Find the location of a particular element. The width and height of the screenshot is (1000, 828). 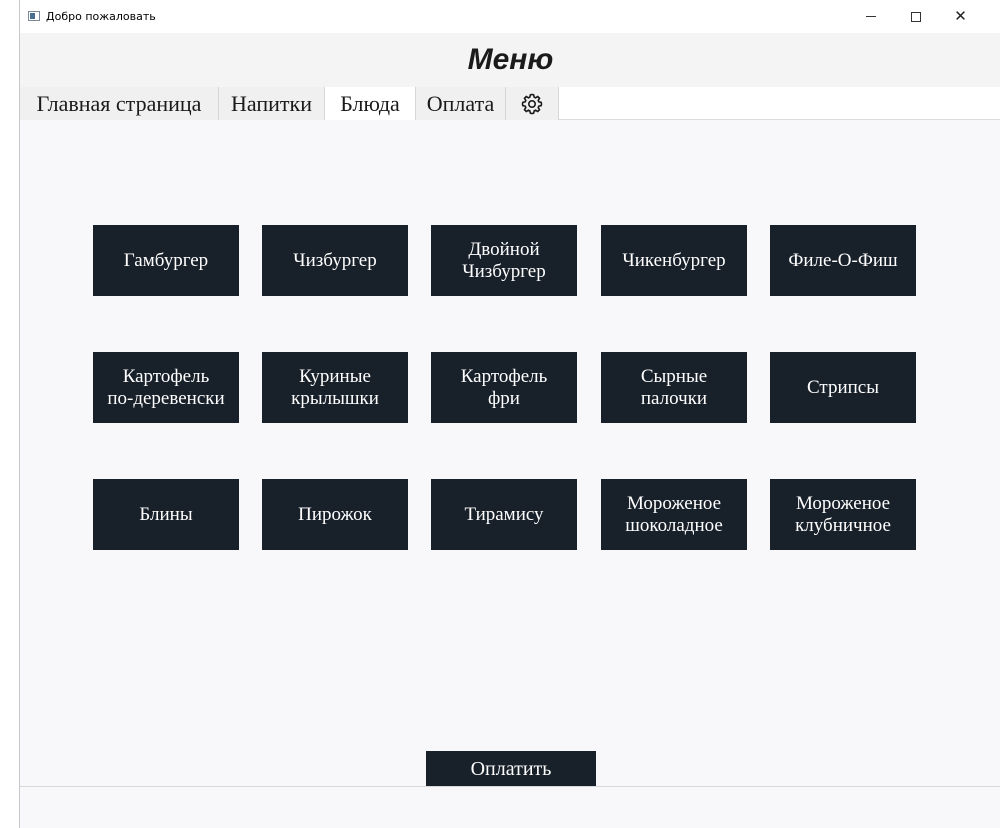

dish-button-country-potatoes: Картофель по-деревенски is located at coordinates (166, 387).